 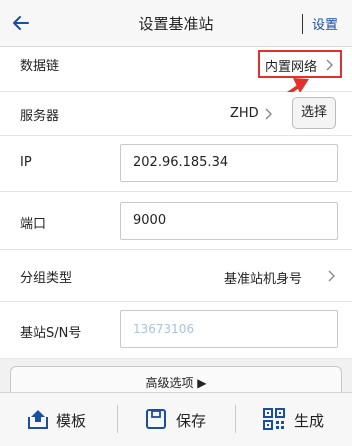 I want to click on template-button: 模板, so click(x=58, y=419).